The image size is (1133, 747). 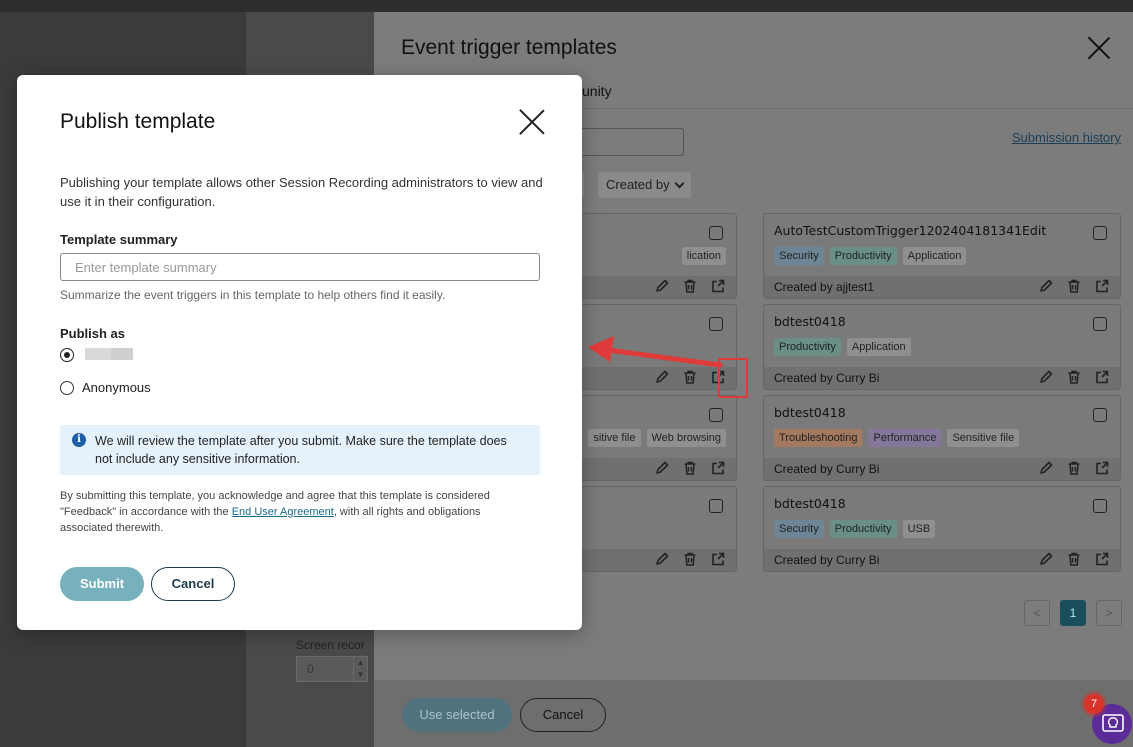 What do you see at coordinates (679, 183) in the screenshot?
I see `chevron-down-icon` at bounding box center [679, 183].